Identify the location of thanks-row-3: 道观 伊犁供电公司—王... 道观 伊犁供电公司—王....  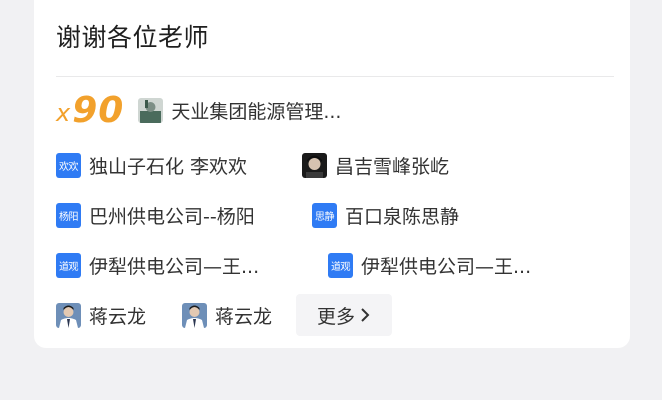
(335, 265).